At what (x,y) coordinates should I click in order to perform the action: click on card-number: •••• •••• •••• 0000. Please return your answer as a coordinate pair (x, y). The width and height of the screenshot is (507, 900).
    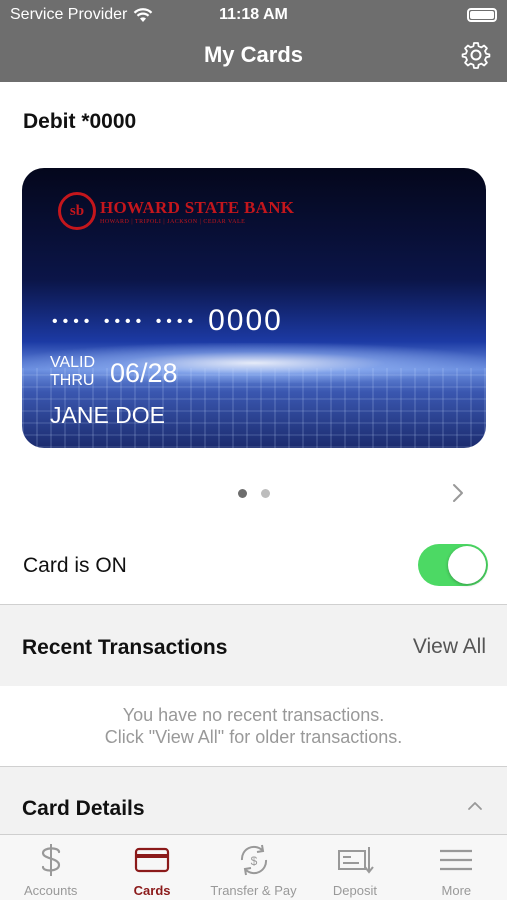
    Looking at the image, I should click on (167, 321).